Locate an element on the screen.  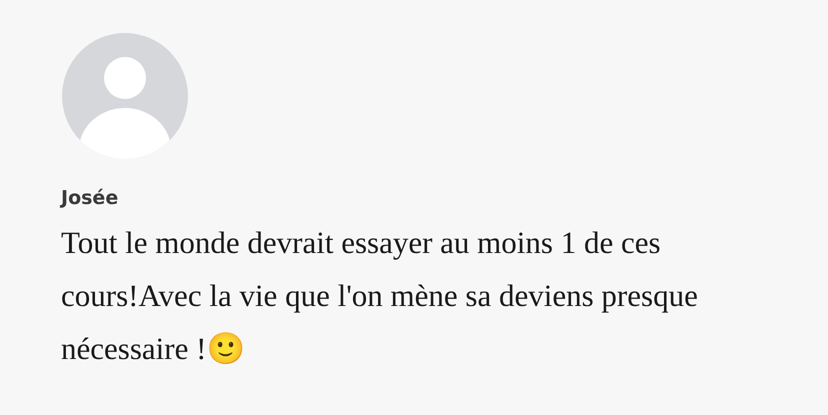
author-name: Josée is located at coordinates (90, 198).